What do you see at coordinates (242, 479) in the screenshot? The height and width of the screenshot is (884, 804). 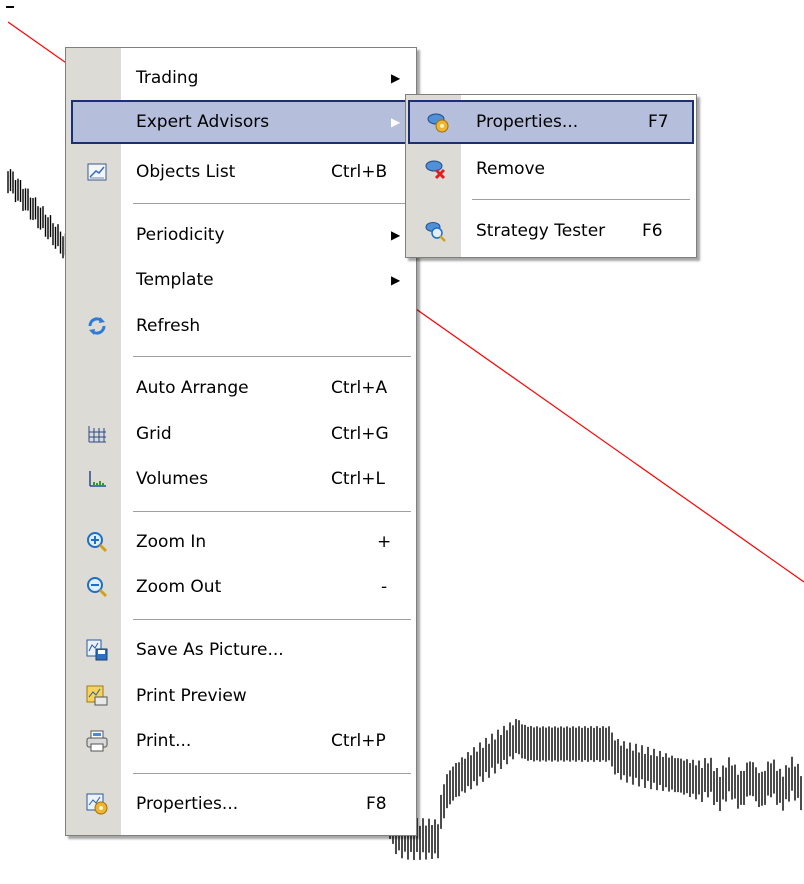 I see `menu-item-volumes: Volumes Ctrl+L` at bounding box center [242, 479].